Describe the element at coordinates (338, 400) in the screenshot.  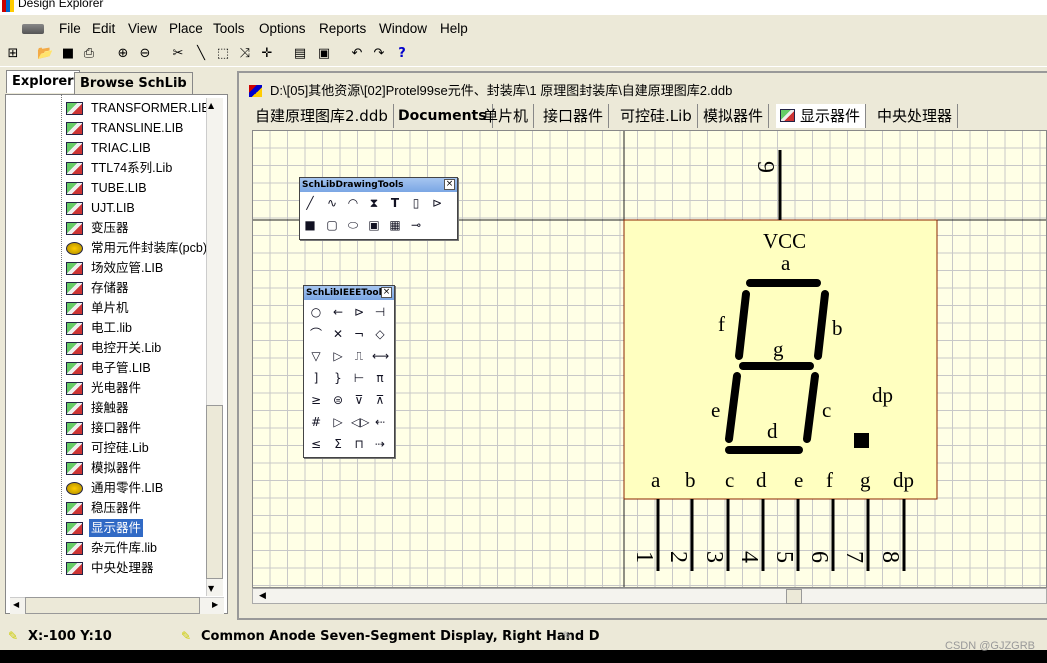
I see `ieee-open-collector-pullup-icon: ⊜` at that location.